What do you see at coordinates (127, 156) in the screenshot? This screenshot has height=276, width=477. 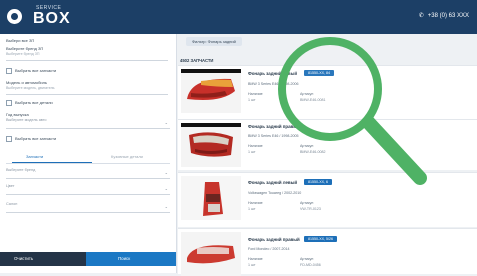 I see `tab-body-parts: Кузовные детали` at bounding box center [127, 156].